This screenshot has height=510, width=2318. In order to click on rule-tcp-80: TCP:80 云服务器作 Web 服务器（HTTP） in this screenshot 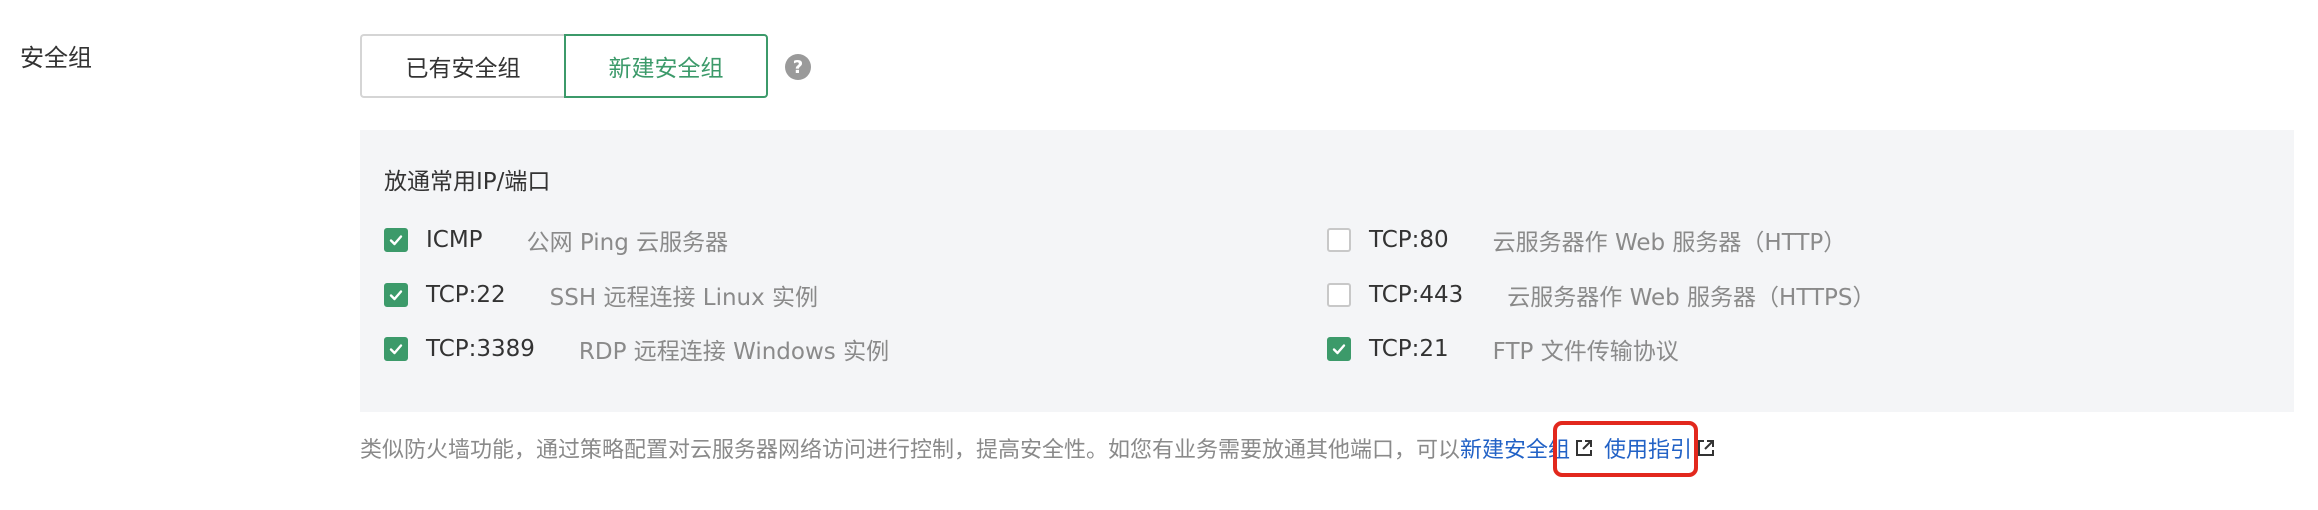, I will do `click(1586, 240)`.